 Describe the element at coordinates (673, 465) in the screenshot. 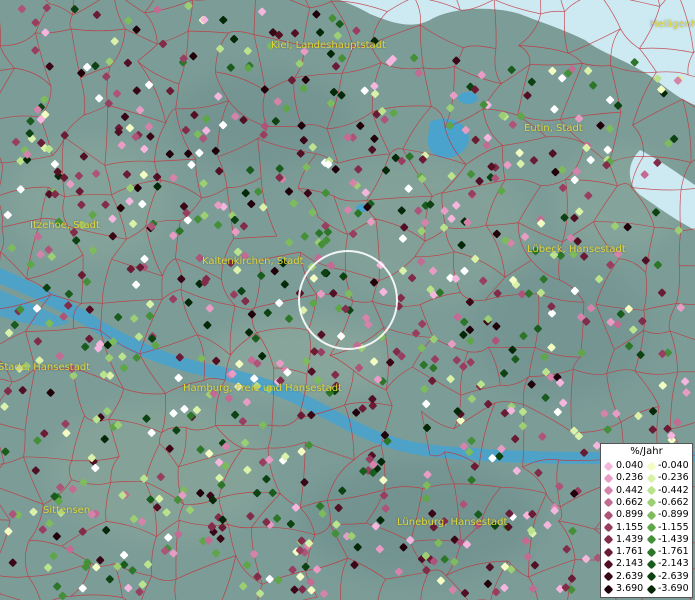

I see `legend-value-negative: -0.040` at that location.